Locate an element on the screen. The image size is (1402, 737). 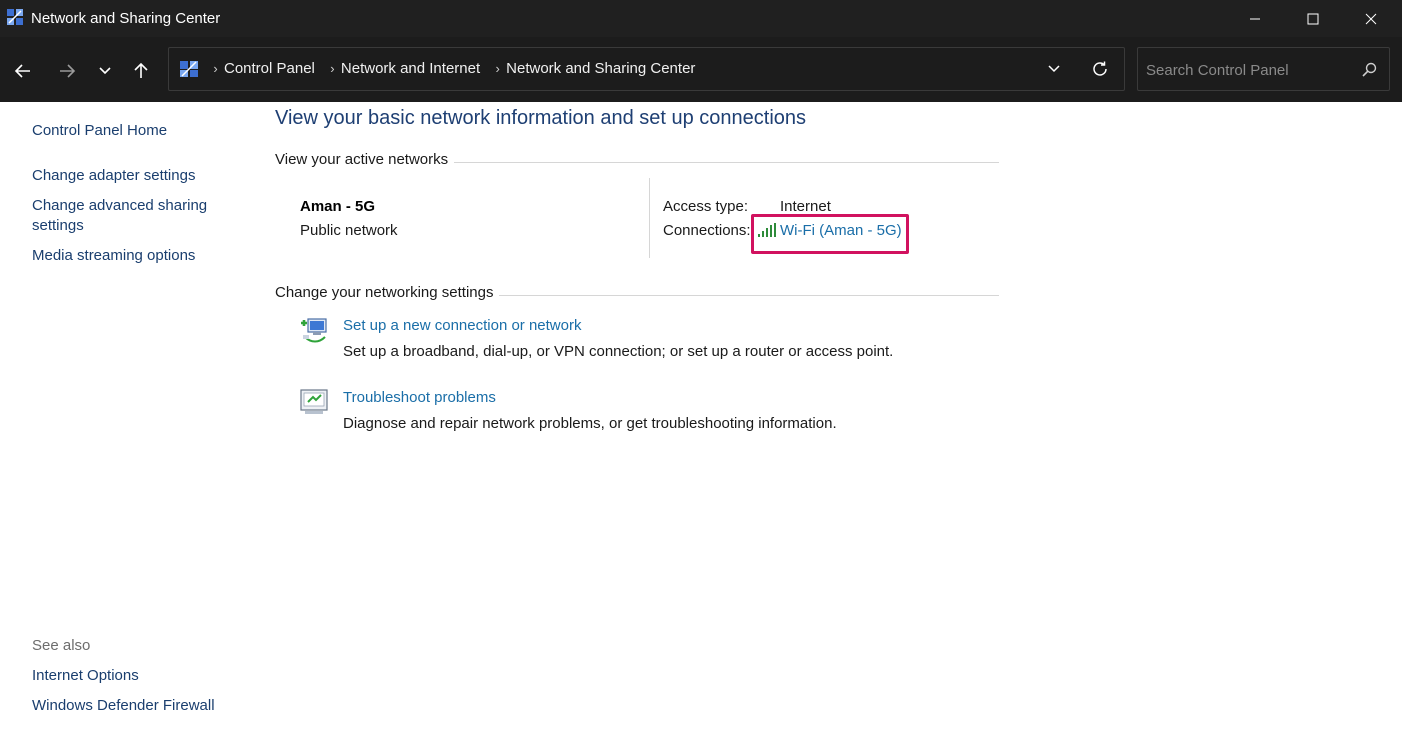
breadcrumb-network-and-internet: Network and Internet is located at coordinates (410, 68).